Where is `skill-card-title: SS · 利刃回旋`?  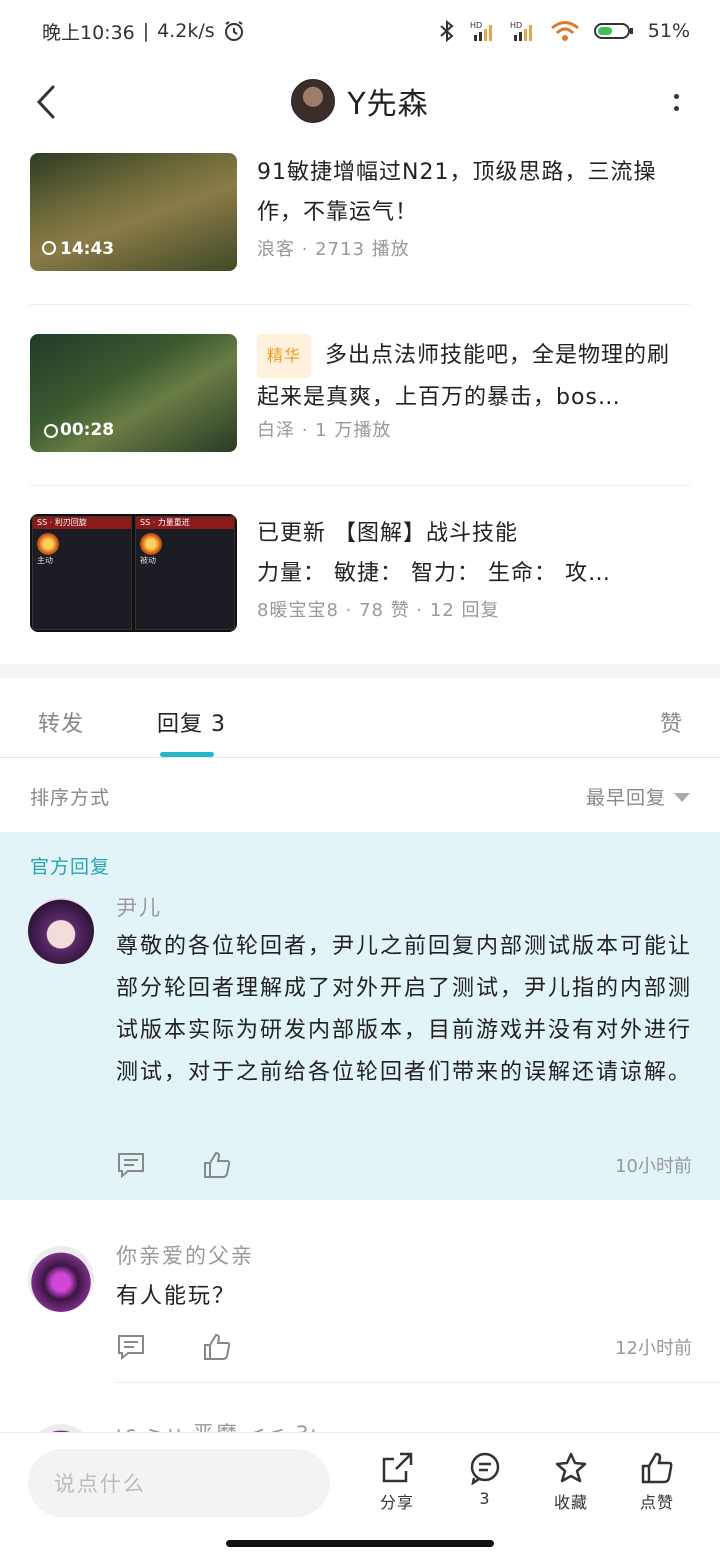 skill-card-title: SS · 利刃回旋 is located at coordinates (62, 522).